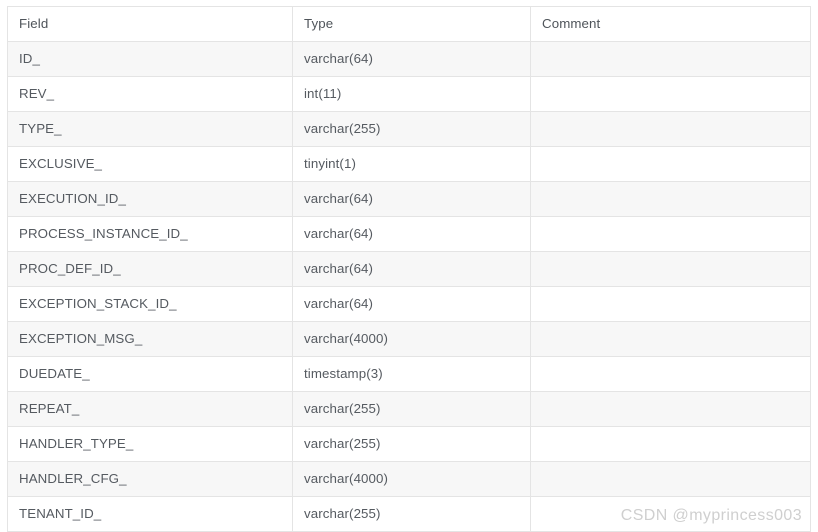 Image resolution: width=818 pixels, height=532 pixels. I want to click on cell-field: HANDLER_TYPE_, so click(150, 444).